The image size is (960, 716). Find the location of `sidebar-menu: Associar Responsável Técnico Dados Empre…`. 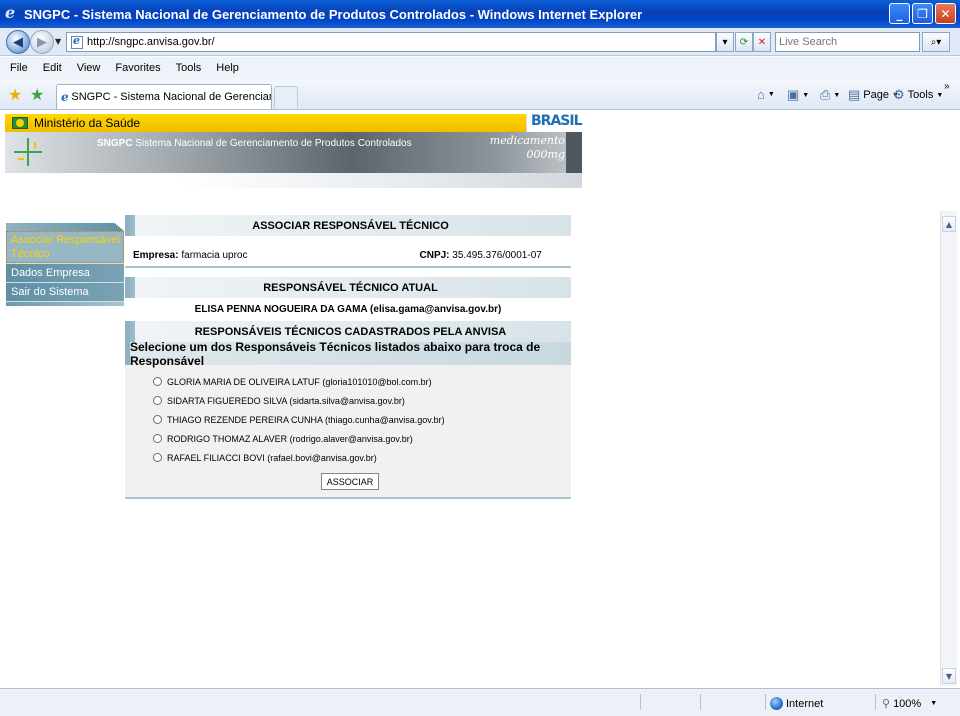

sidebar-menu: Associar Responsável Técnico Dados Empre… is located at coordinates (65, 264).